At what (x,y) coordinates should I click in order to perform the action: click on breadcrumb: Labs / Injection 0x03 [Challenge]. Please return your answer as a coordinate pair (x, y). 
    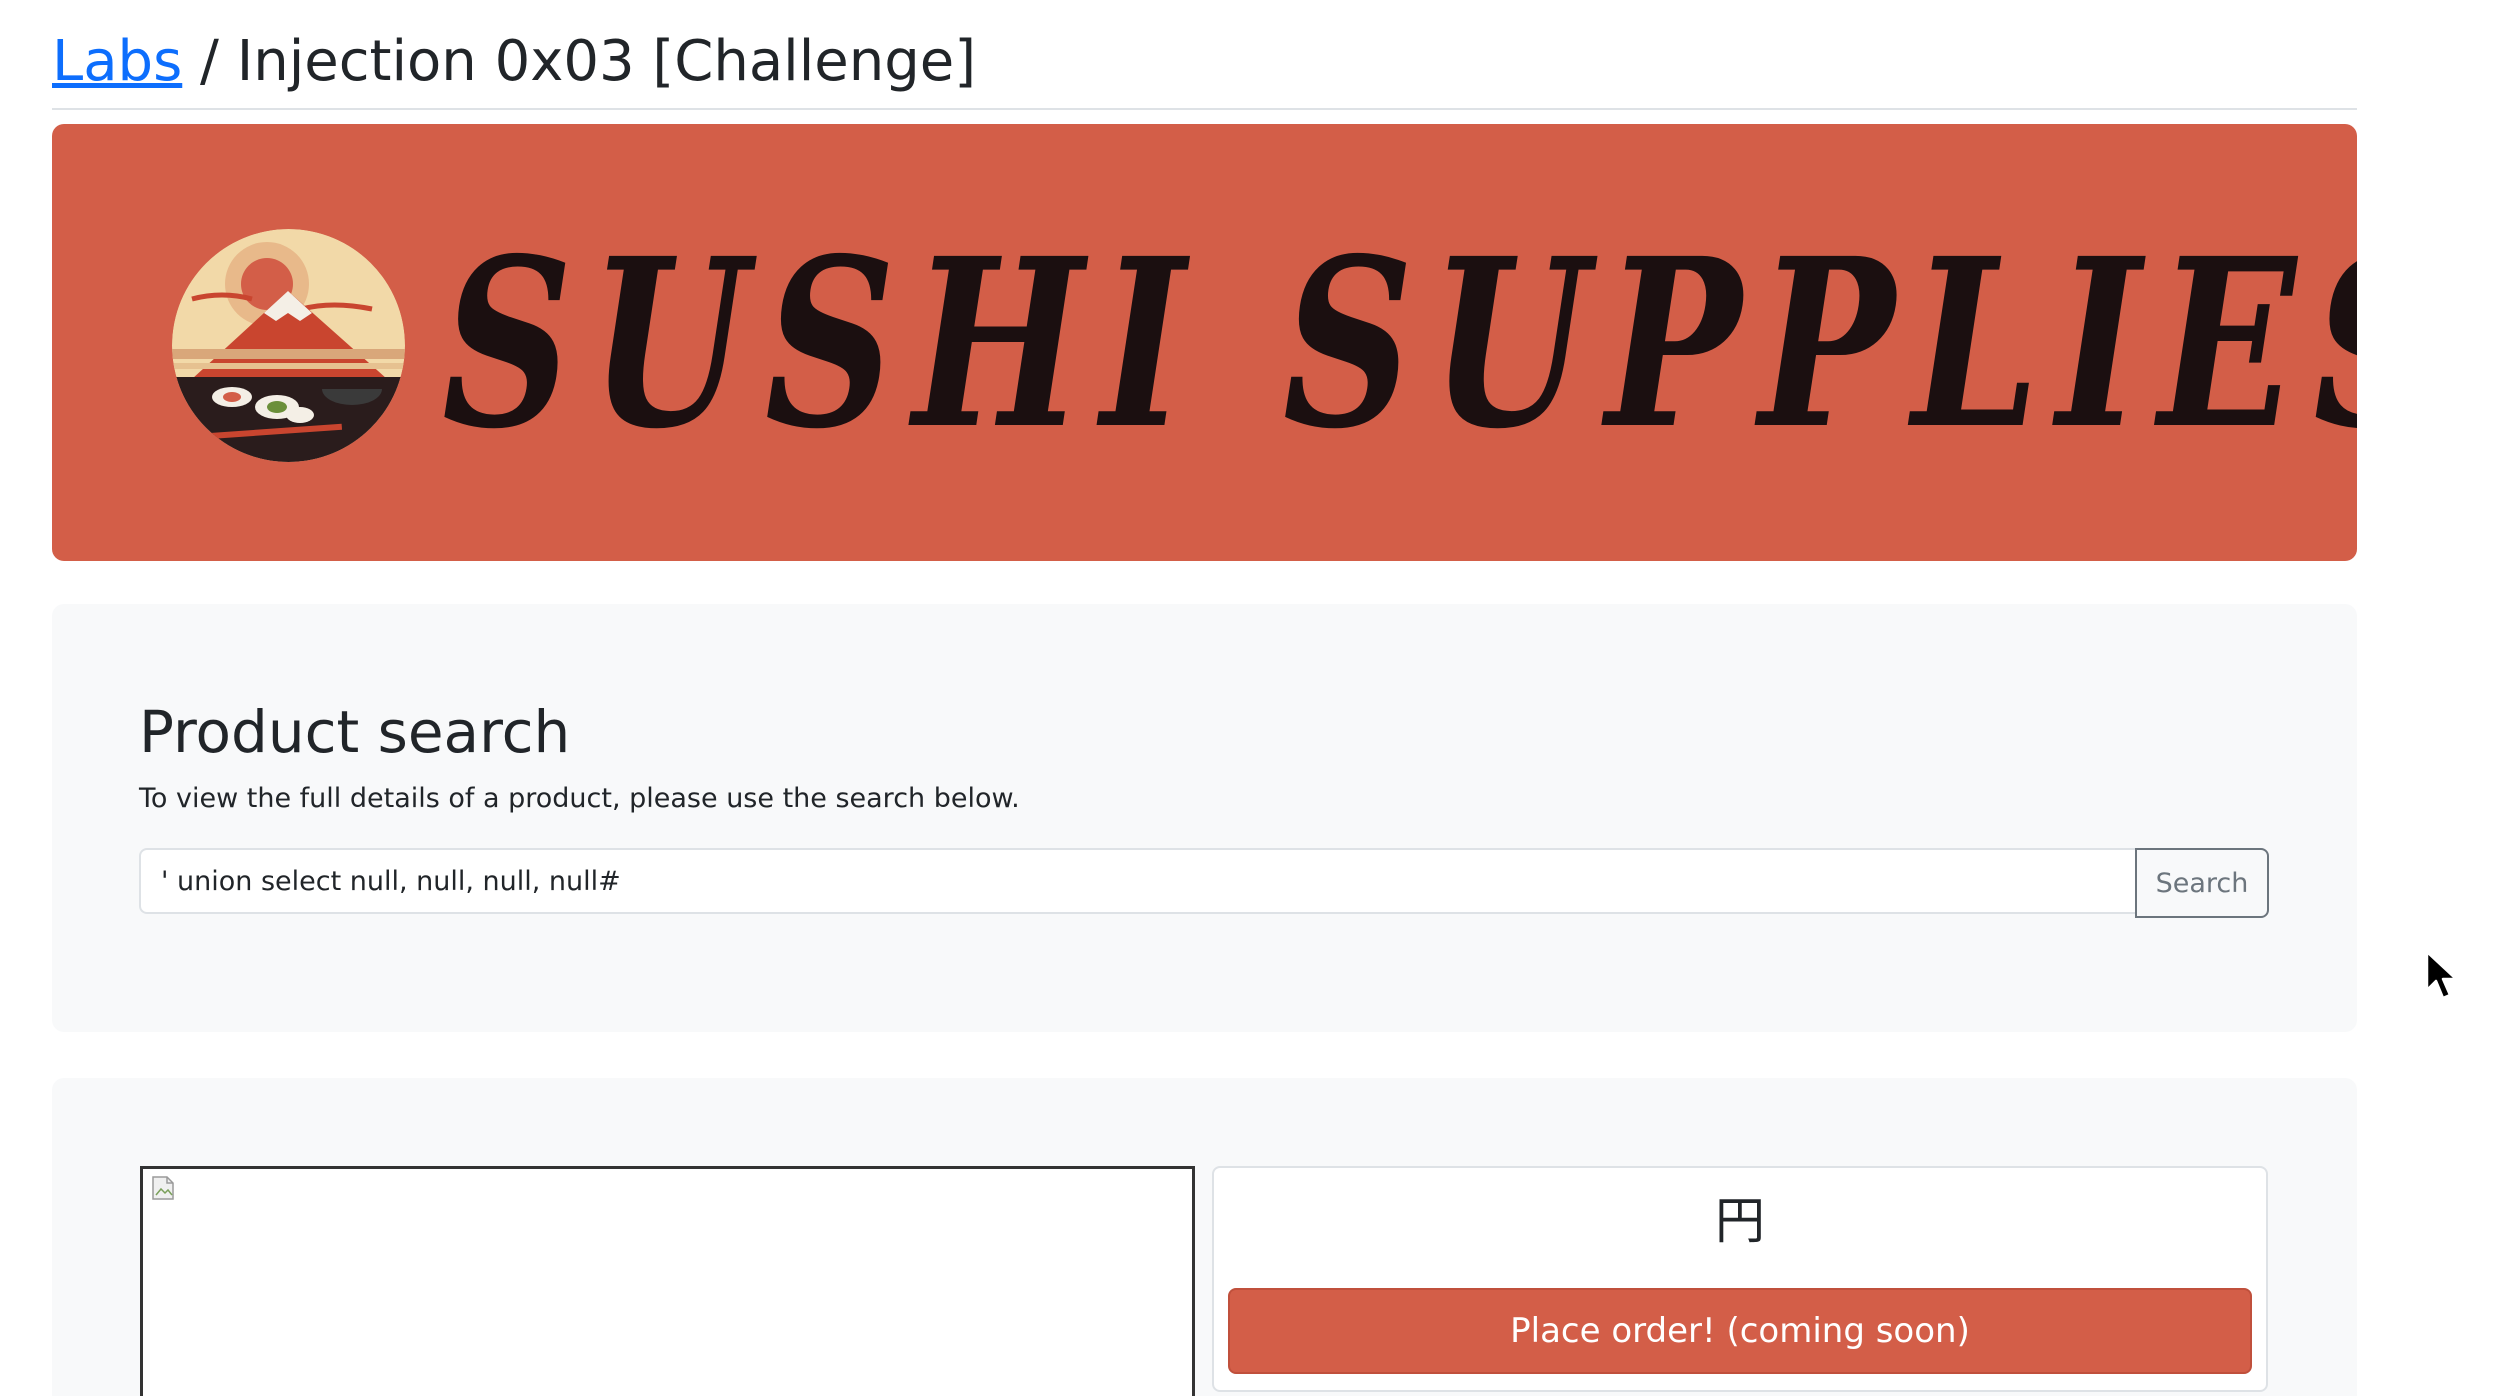
    Looking at the image, I should click on (514, 62).